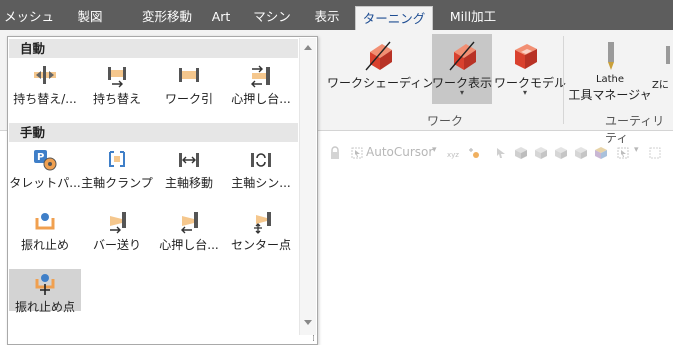  I want to click on tab-drafting: 製図, so click(90, 15).